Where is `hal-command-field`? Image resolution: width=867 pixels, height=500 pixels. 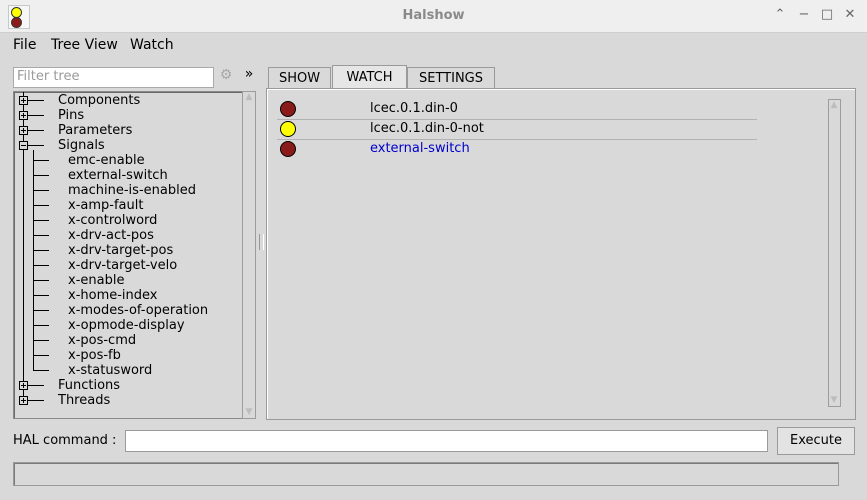
hal-command-field is located at coordinates (446, 441).